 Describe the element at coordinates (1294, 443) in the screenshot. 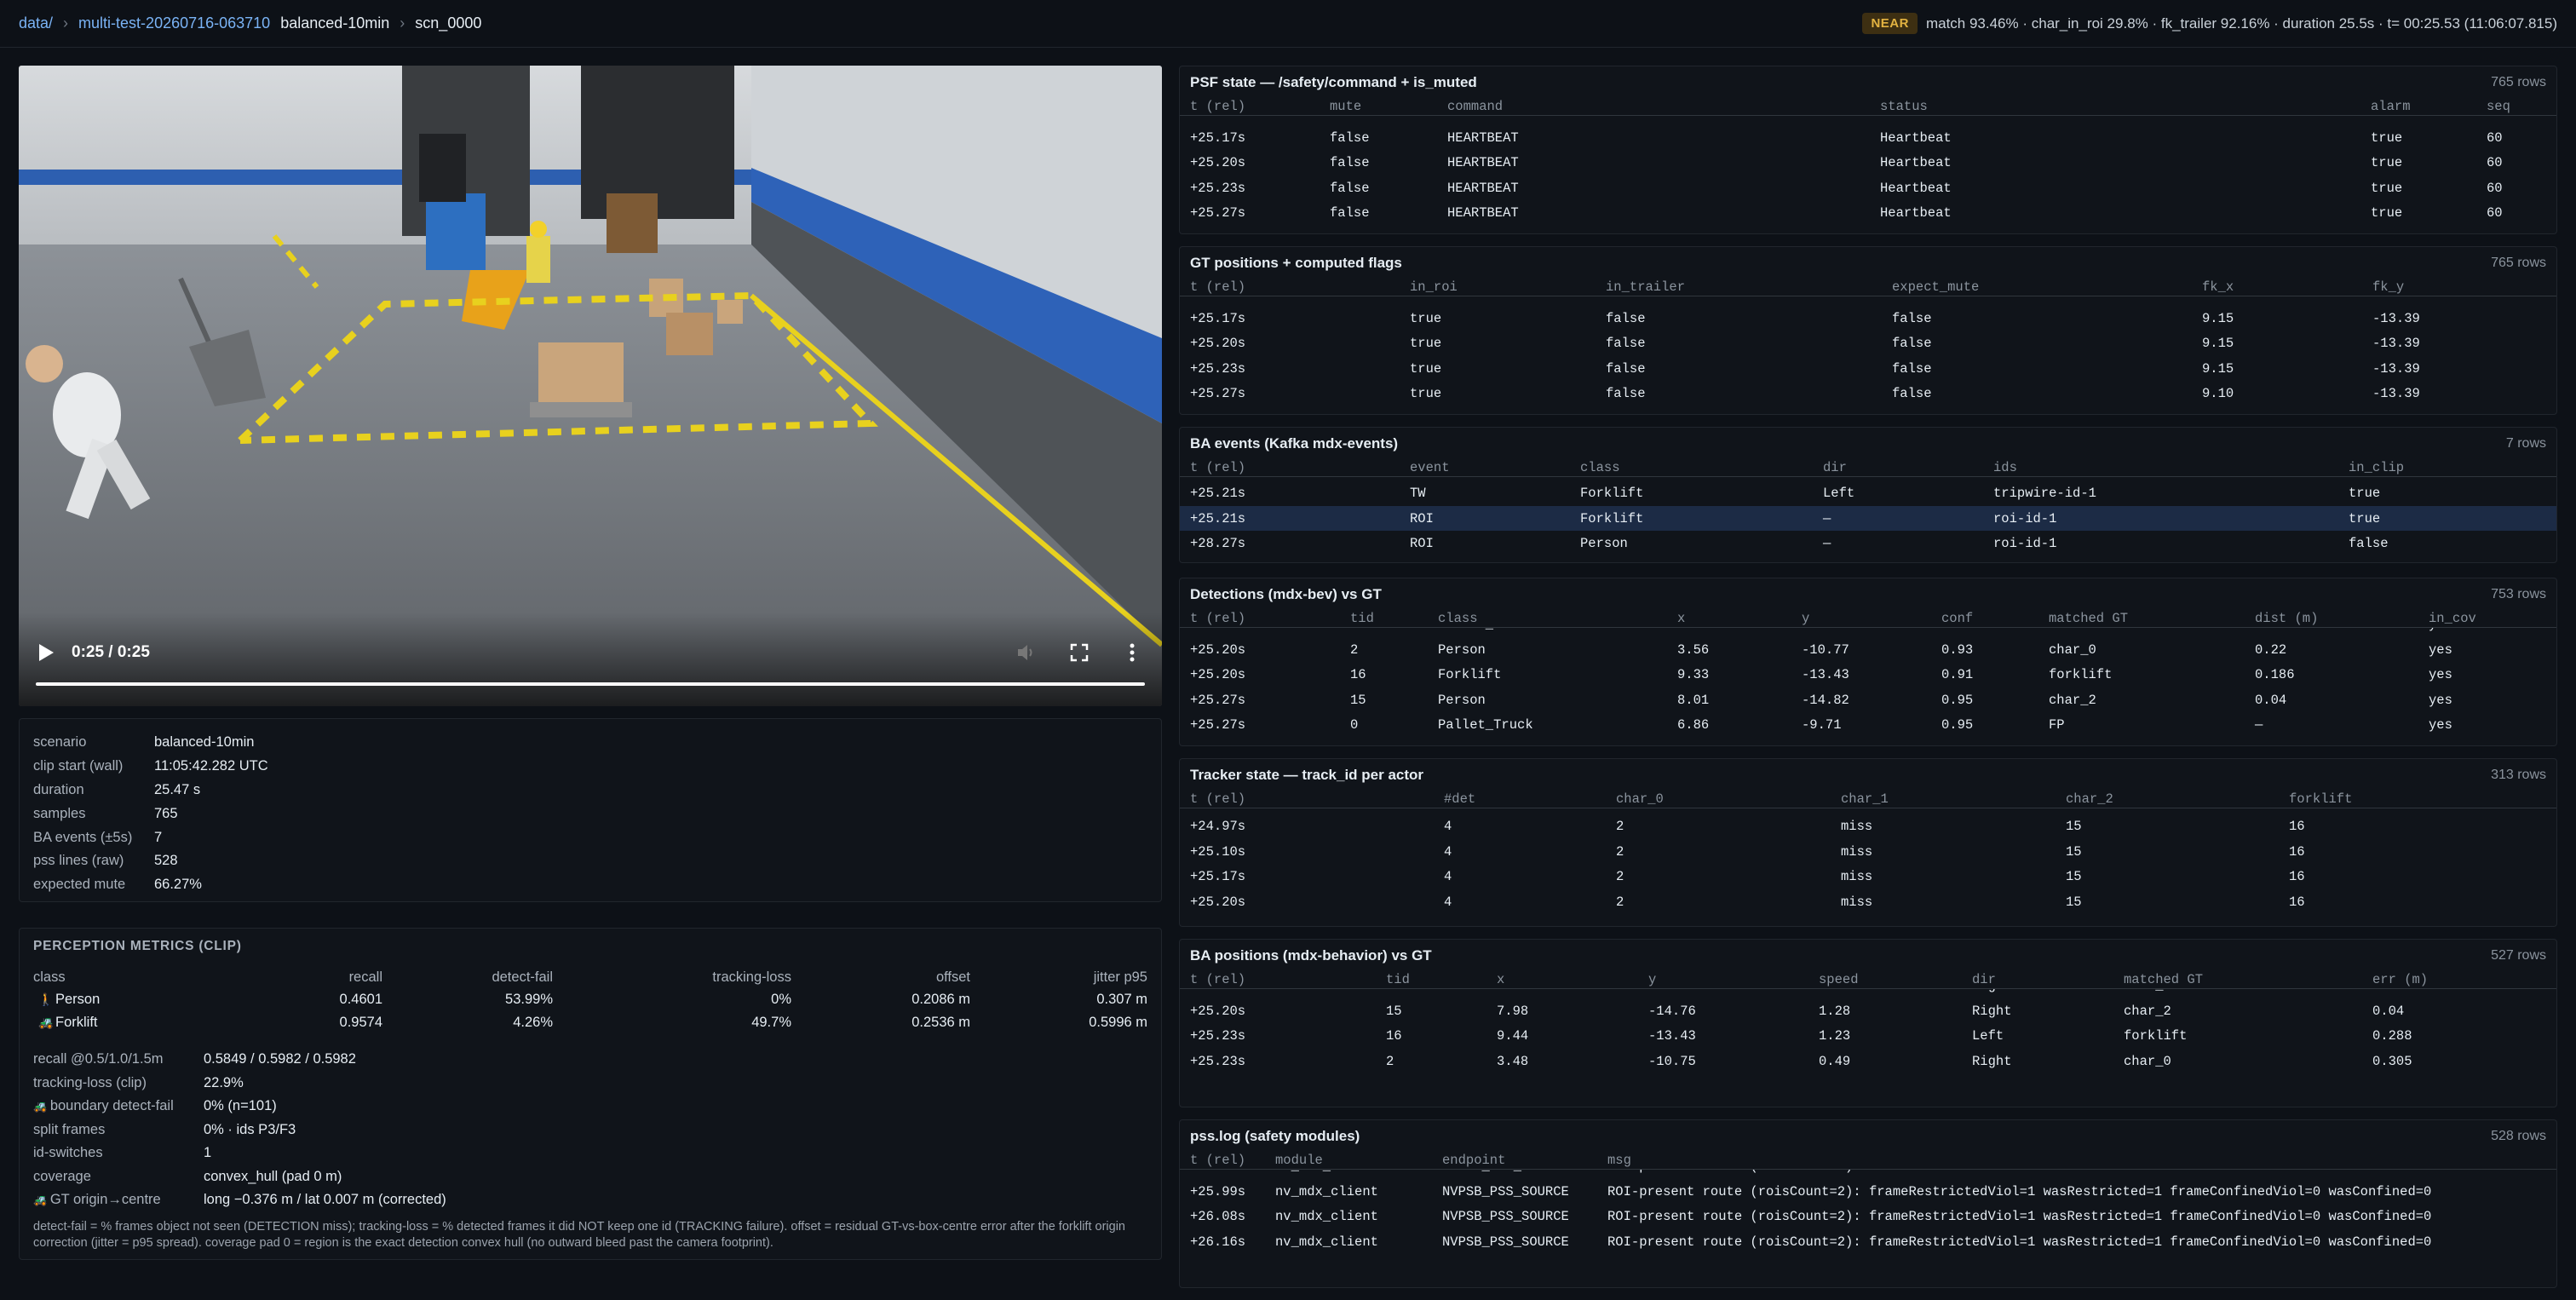

I see `panel-title: BA events (Kafka mdx-events)` at that location.